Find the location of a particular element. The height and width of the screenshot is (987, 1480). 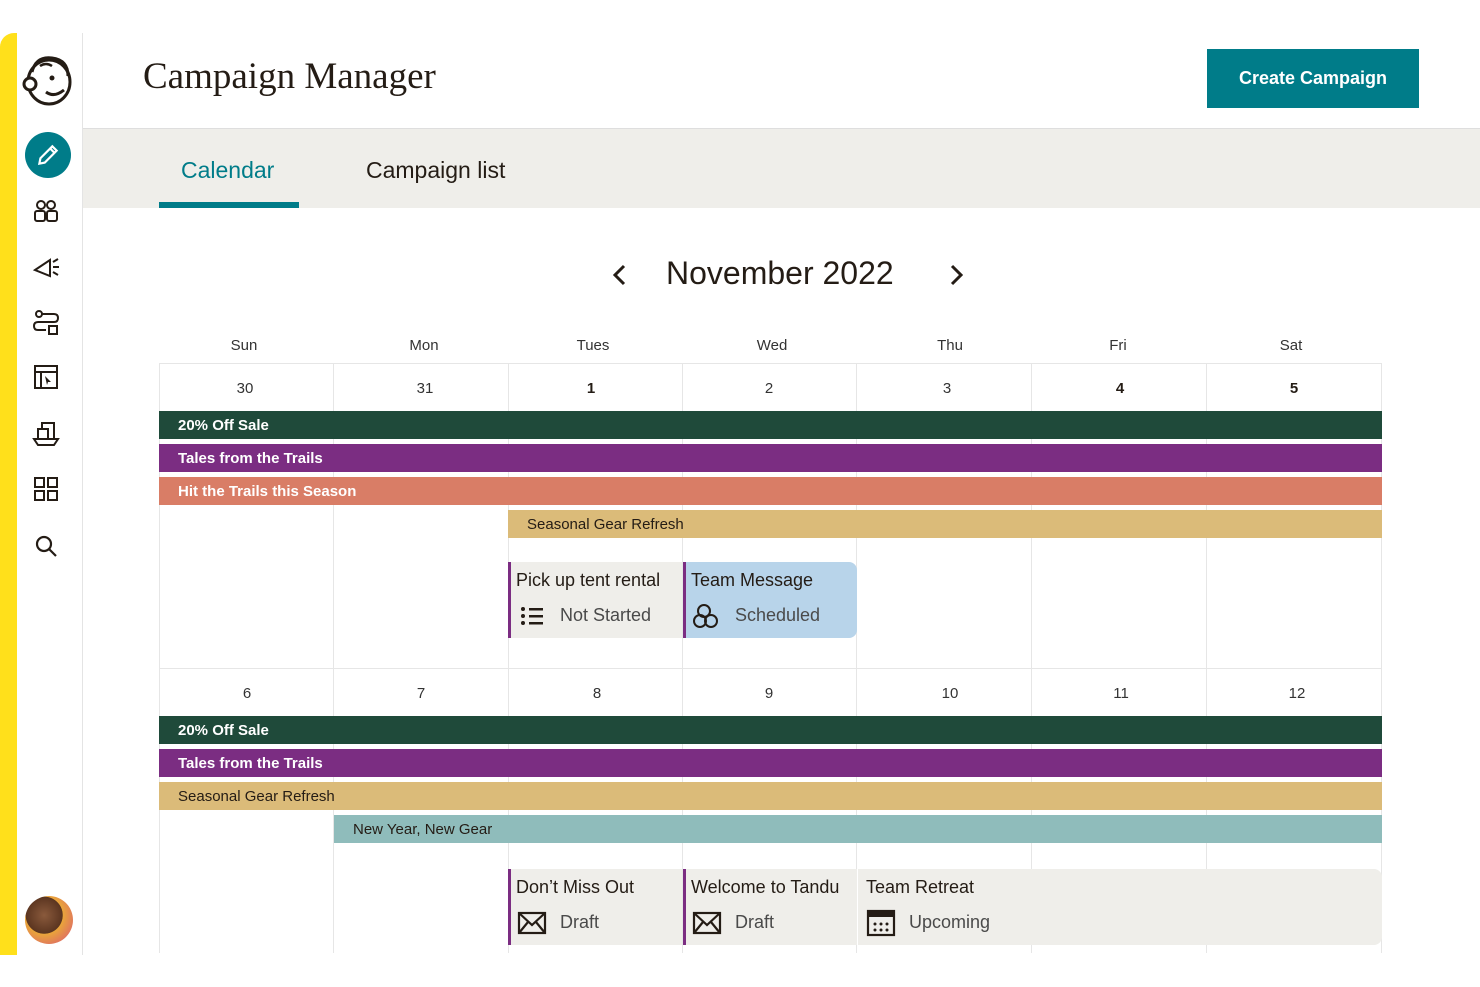

scheduled-icon is located at coordinates (705, 616).